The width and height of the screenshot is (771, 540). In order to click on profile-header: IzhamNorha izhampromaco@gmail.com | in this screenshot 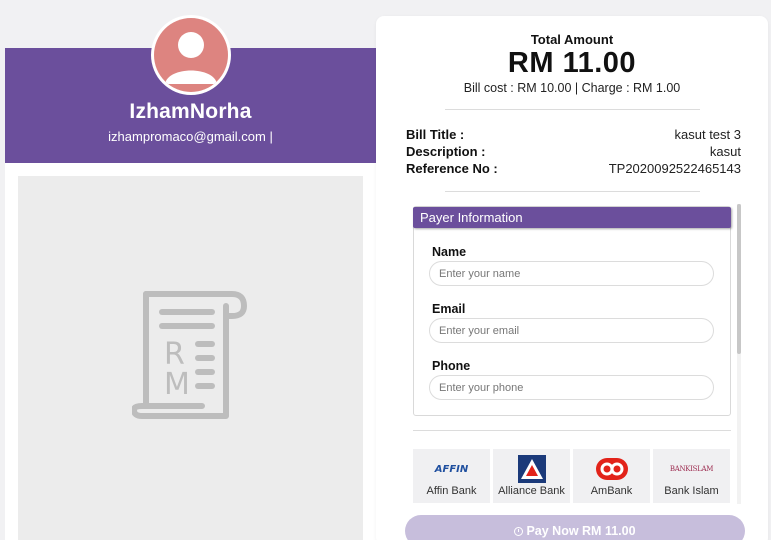, I will do `click(190, 89)`.